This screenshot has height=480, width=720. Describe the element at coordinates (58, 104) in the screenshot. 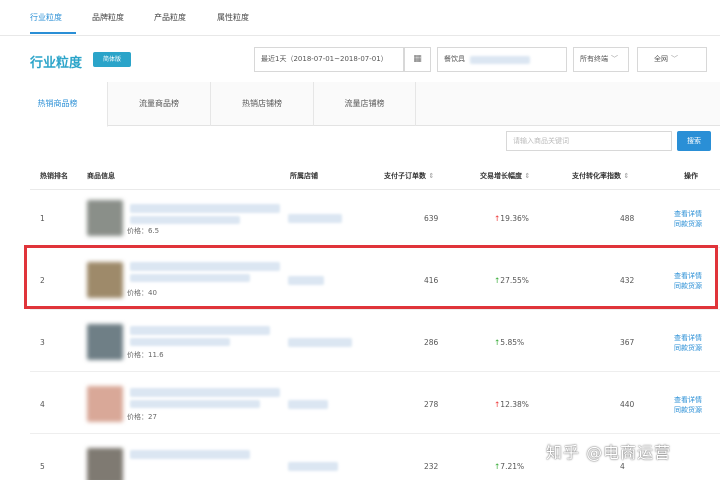

I see `tab-hot-products: 热销商品榜` at that location.